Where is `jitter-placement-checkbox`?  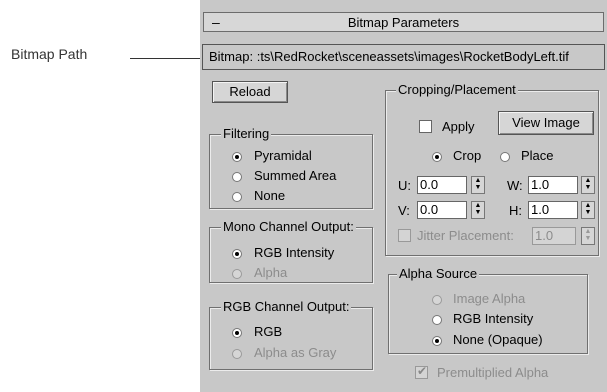 jitter-placement-checkbox is located at coordinates (404, 235).